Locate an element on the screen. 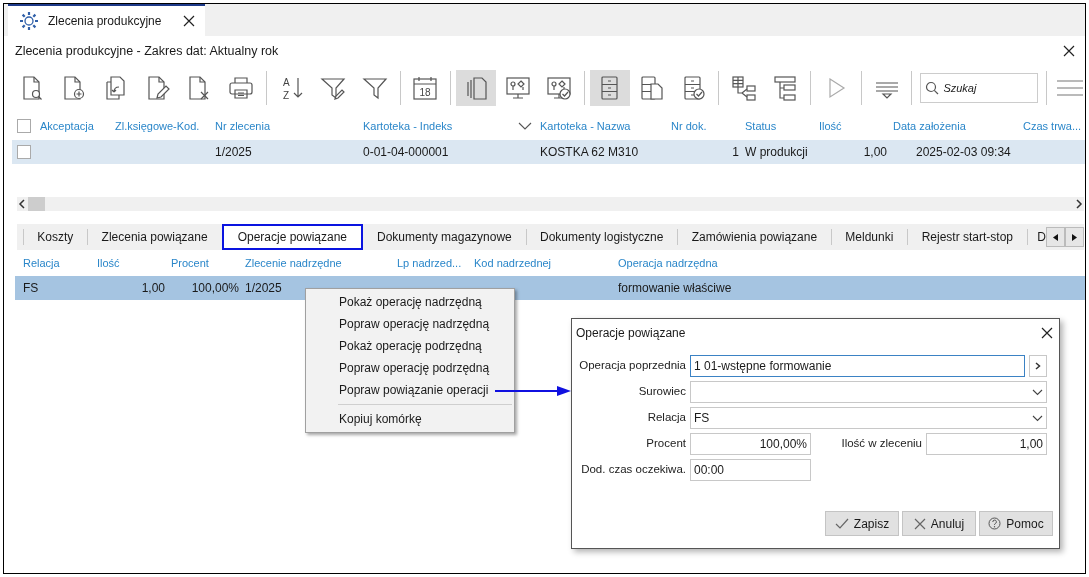  printer-icon is located at coordinates (240, 88).